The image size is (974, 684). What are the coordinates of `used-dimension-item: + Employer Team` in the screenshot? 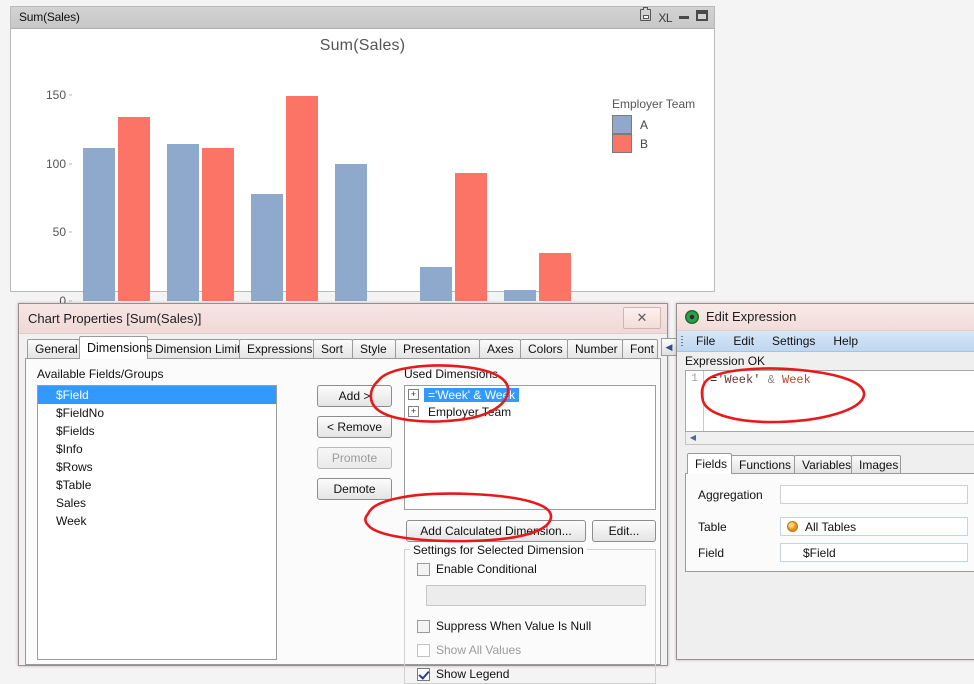 It's located at (530, 411).